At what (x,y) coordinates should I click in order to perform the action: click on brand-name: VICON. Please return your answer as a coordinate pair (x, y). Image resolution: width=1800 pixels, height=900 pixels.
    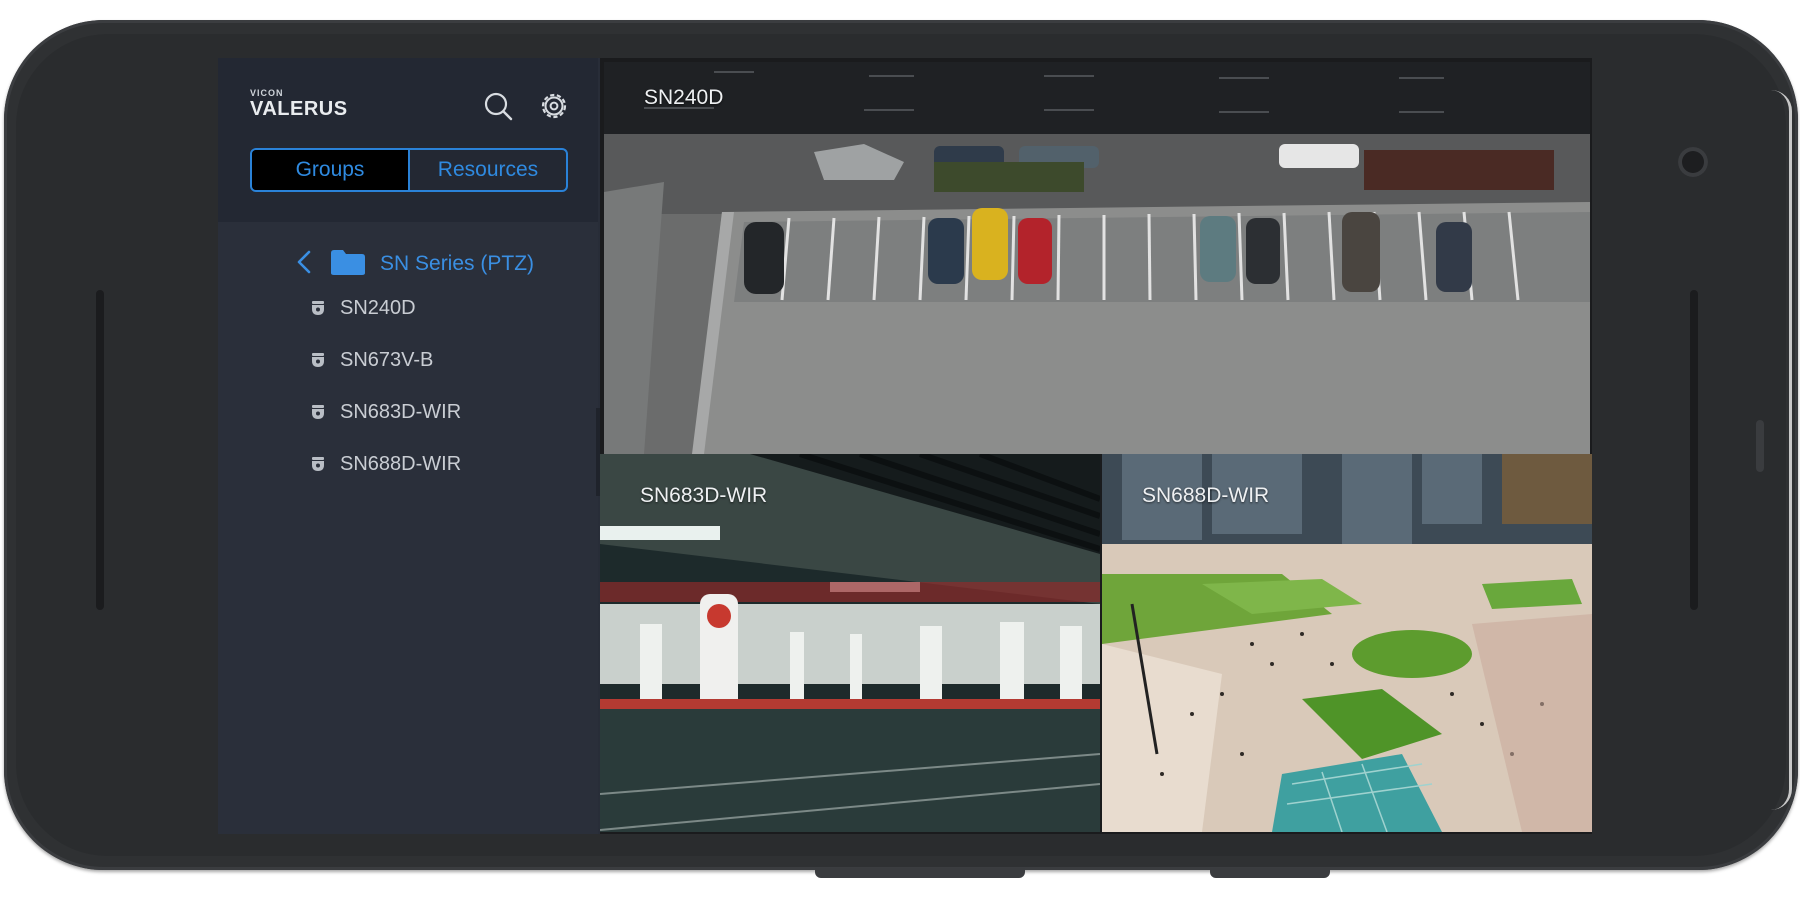
    Looking at the image, I should click on (267, 93).